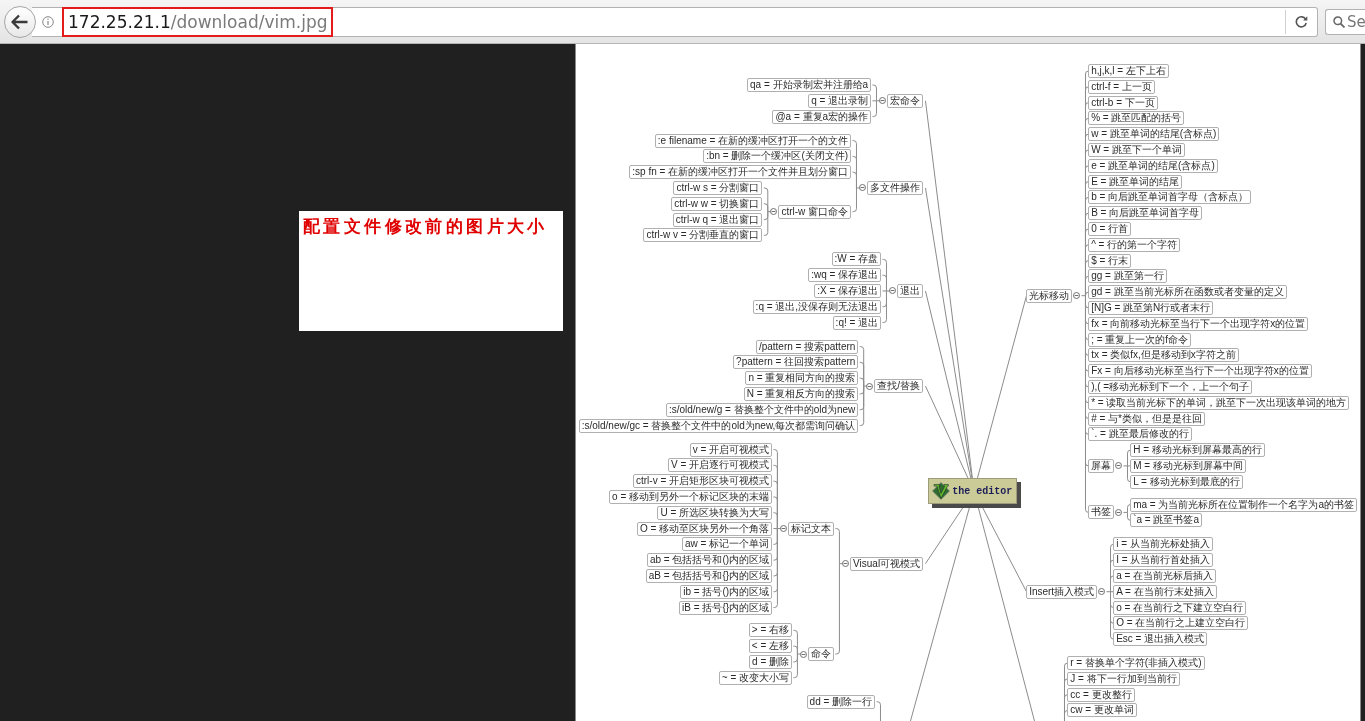 Image resolution: width=1365 pixels, height=721 pixels. Describe the element at coordinates (1101, 512) in the screenshot. I see `sub-branch-topic: 书签` at that location.